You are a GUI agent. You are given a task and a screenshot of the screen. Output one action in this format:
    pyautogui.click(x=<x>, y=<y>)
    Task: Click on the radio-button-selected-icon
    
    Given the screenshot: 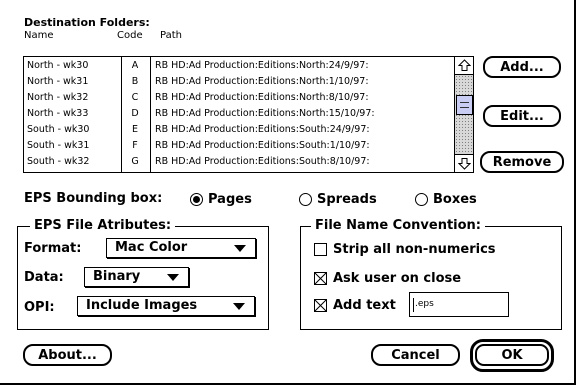 What is the action you would take?
    pyautogui.click(x=196, y=199)
    